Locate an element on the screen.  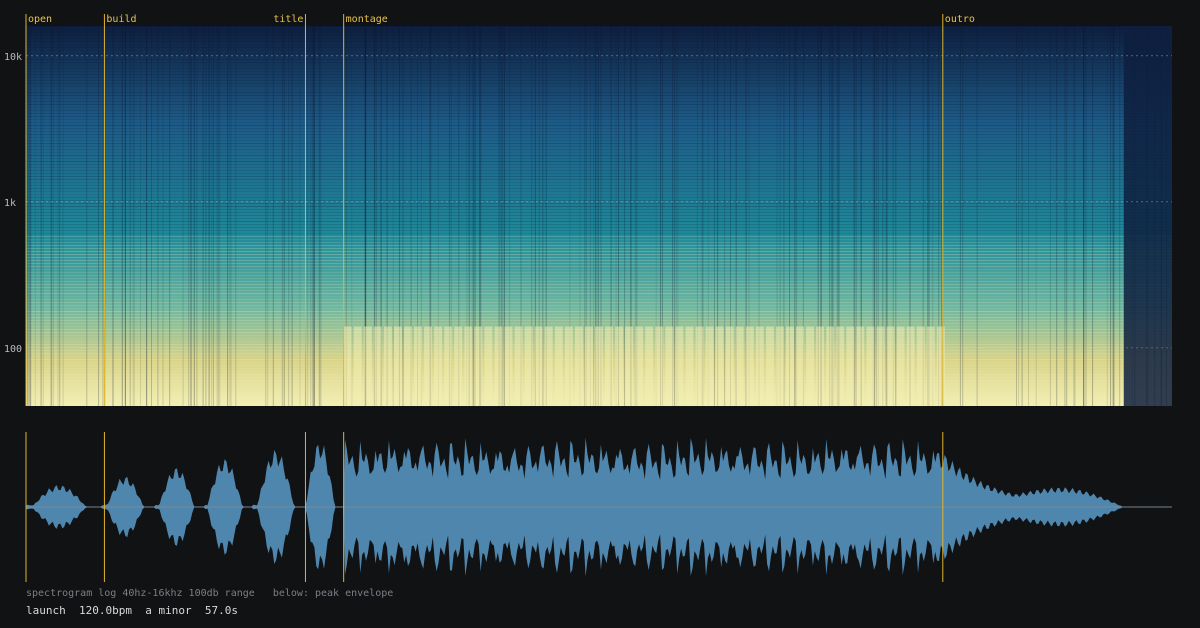
freq-tick-label: 100 is located at coordinates (13, 349).